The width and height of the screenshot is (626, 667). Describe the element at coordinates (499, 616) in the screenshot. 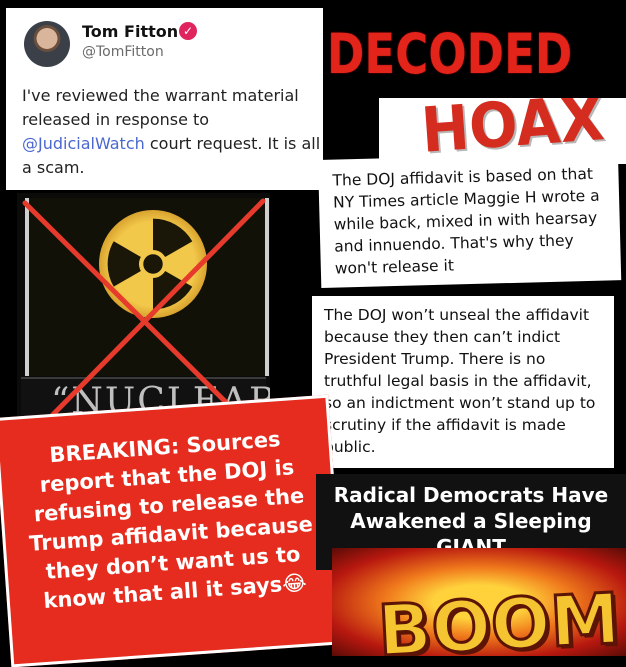

I see `boom-text: BOOM` at that location.